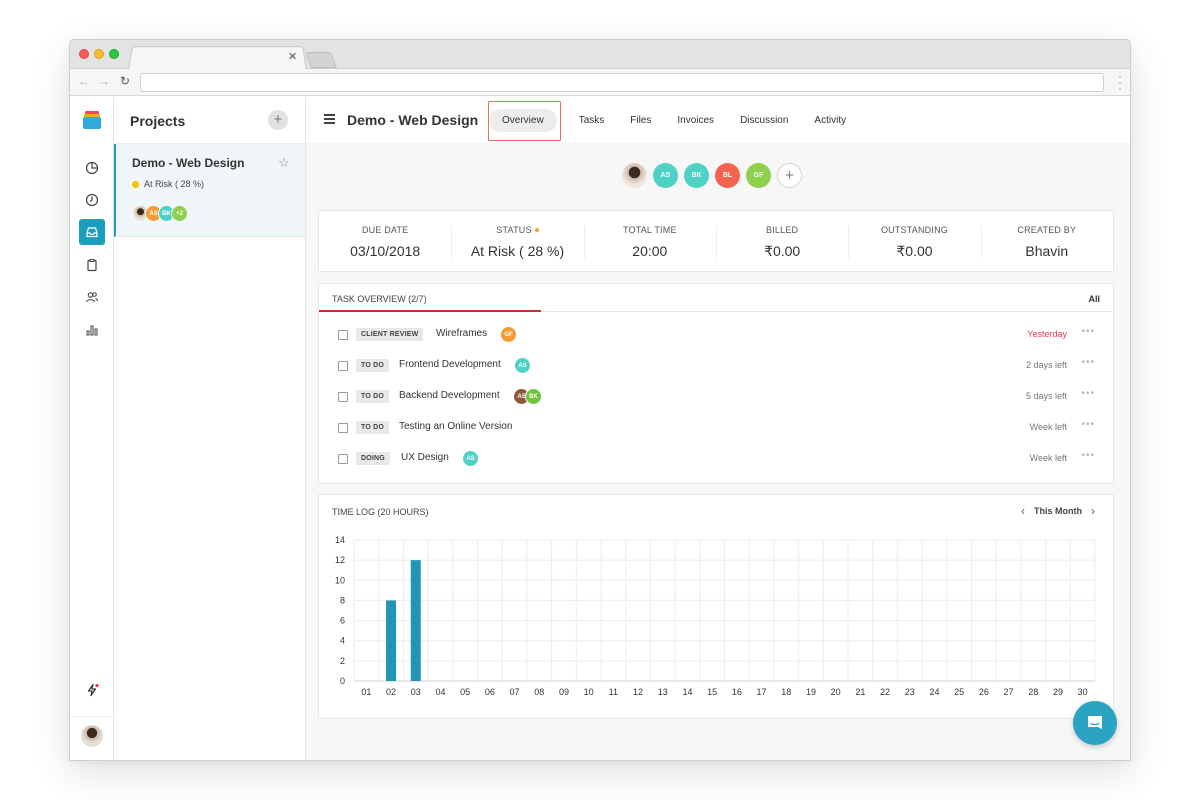 The width and height of the screenshot is (1200, 800). What do you see at coordinates (717, 335) in the screenshot?
I see `task-row: CLIENT REVIEW Wireframes GF Yesterday •••` at bounding box center [717, 335].